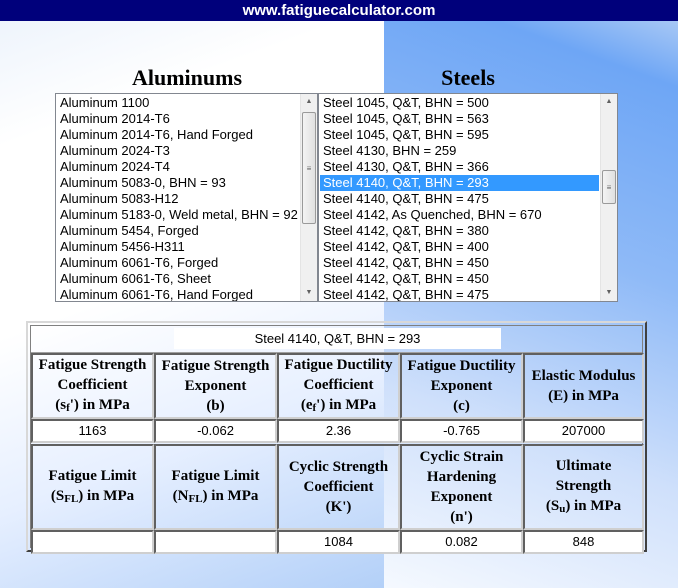  What do you see at coordinates (178, 151) in the screenshot?
I see `list-item: Aluminum 2024-T3` at bounding box center [178, 151].